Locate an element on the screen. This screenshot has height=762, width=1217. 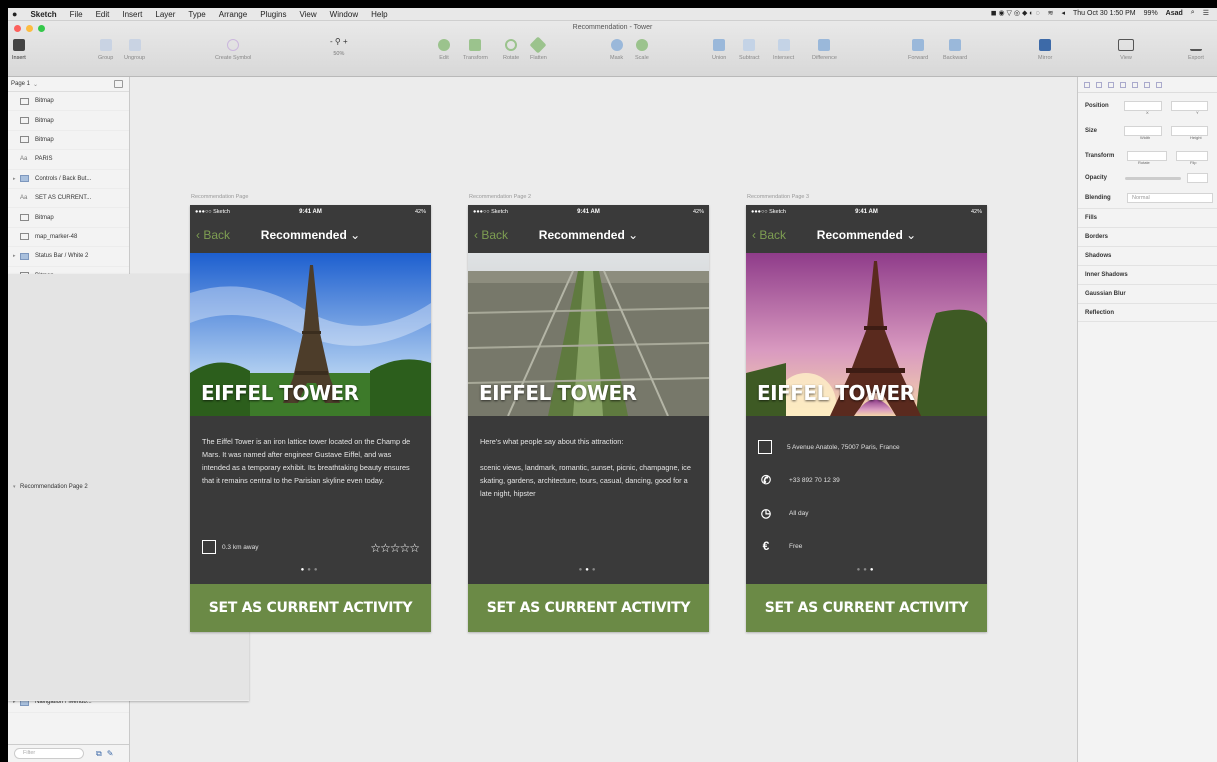
zoom-control: - ⚲ +50% is located at coordinates (339, 47).